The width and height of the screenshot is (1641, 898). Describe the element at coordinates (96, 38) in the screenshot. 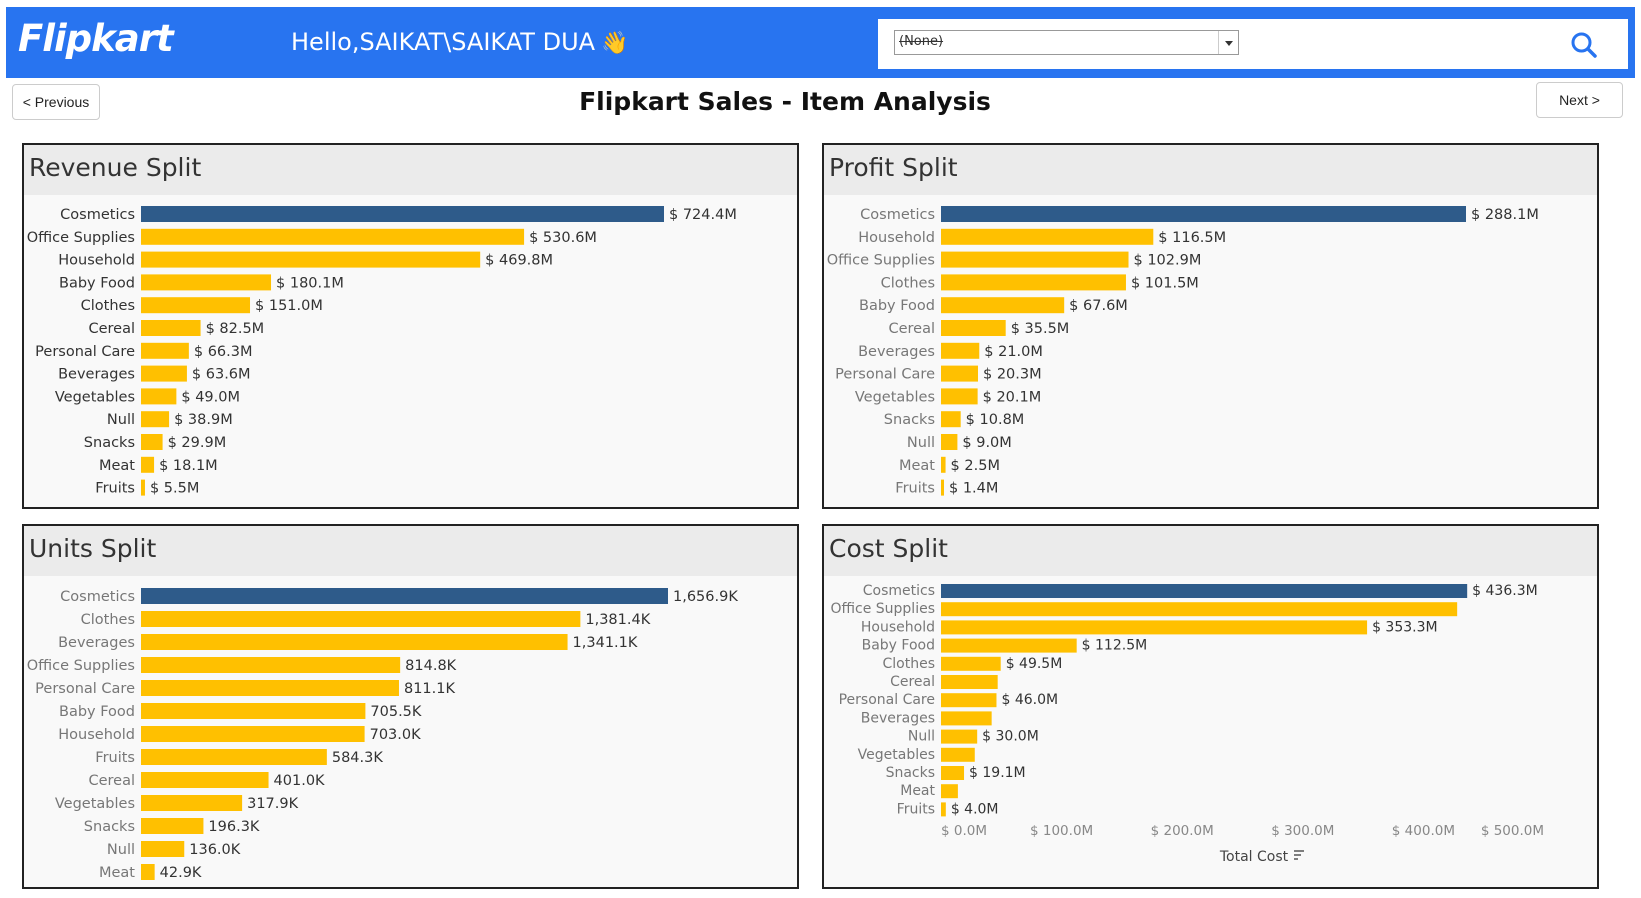

I see `flipkart-logo: Flipkart` at that location.